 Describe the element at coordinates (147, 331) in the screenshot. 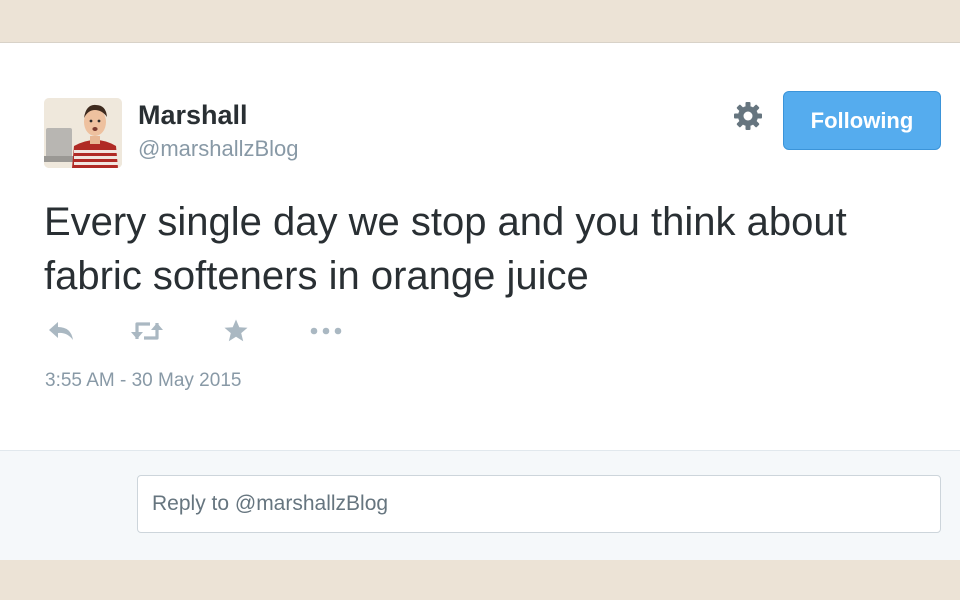

I see `retweet-icon` at that location.